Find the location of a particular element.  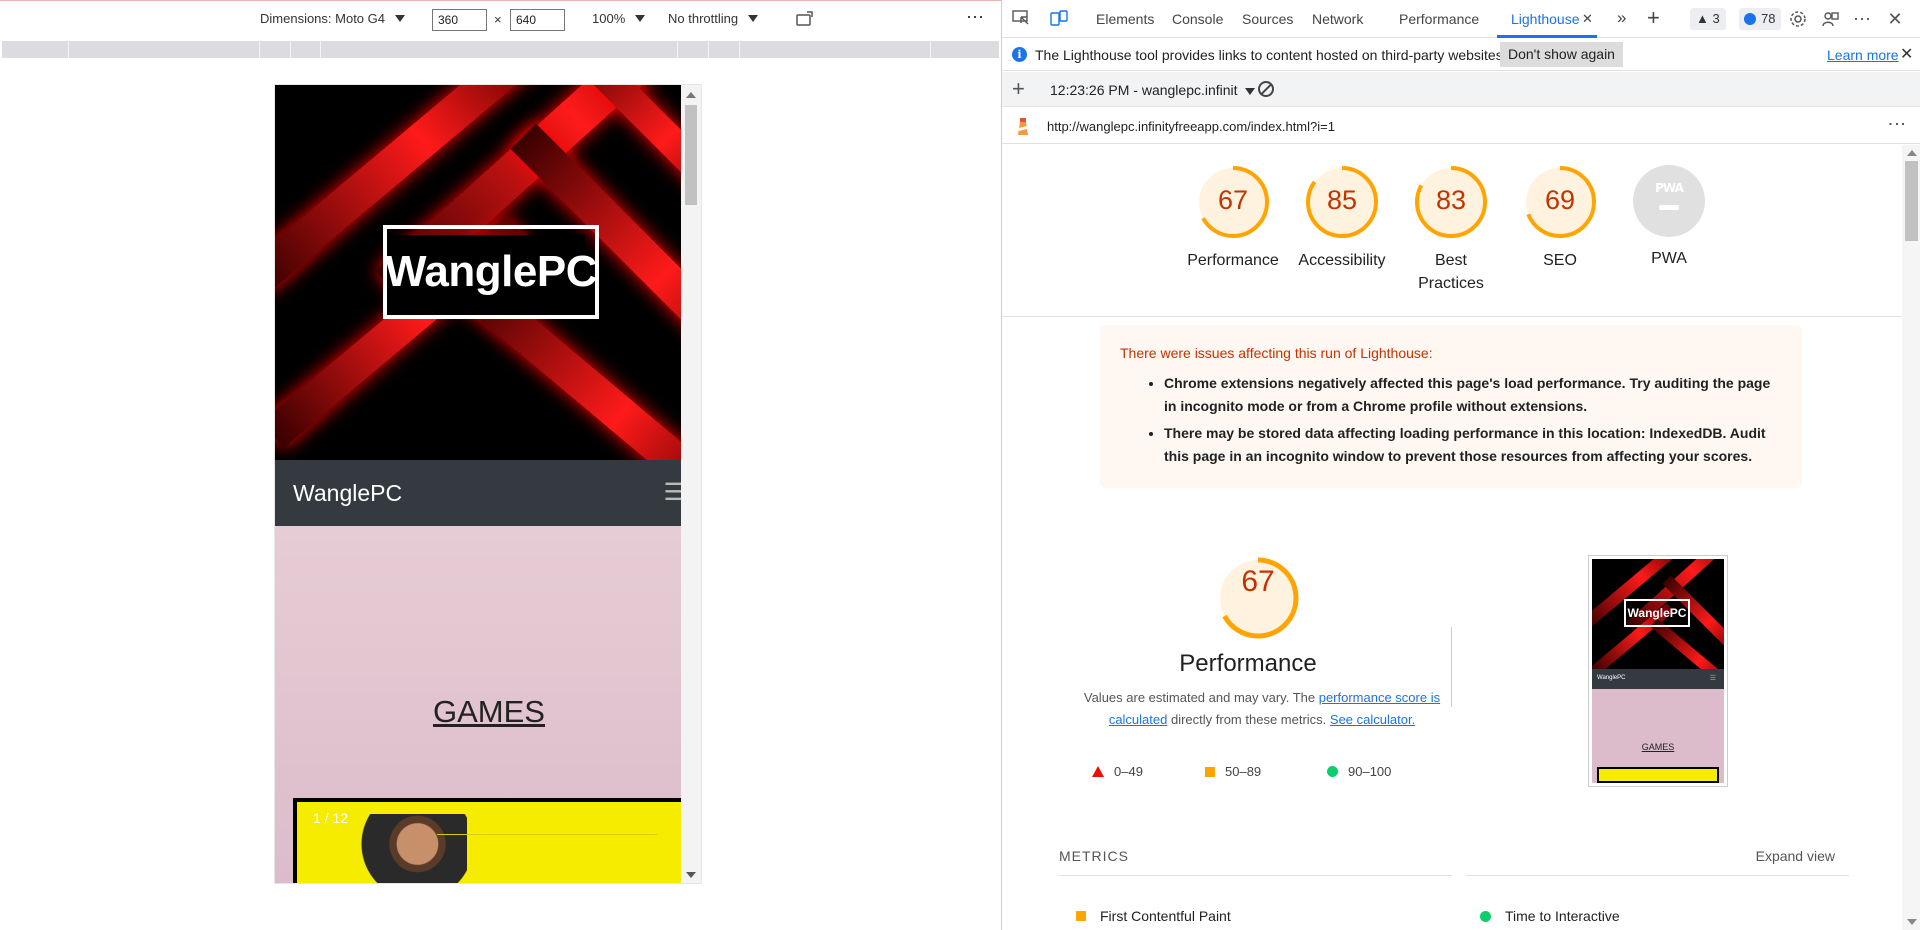

inspect-element-icon is located at coordinates (1021, 19).